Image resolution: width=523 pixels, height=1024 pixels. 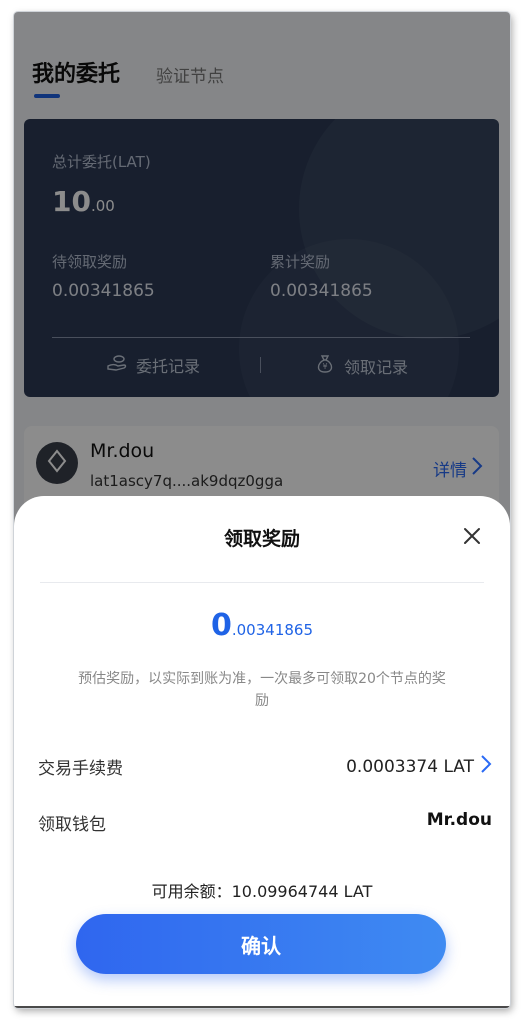 What do you see at coordinates (262, 690) in the screenshot?
I see `reward-note: 预估奖励，以实际到账为准，一次最多可领取20个节点的奖励` at bounding box center [262, 690].